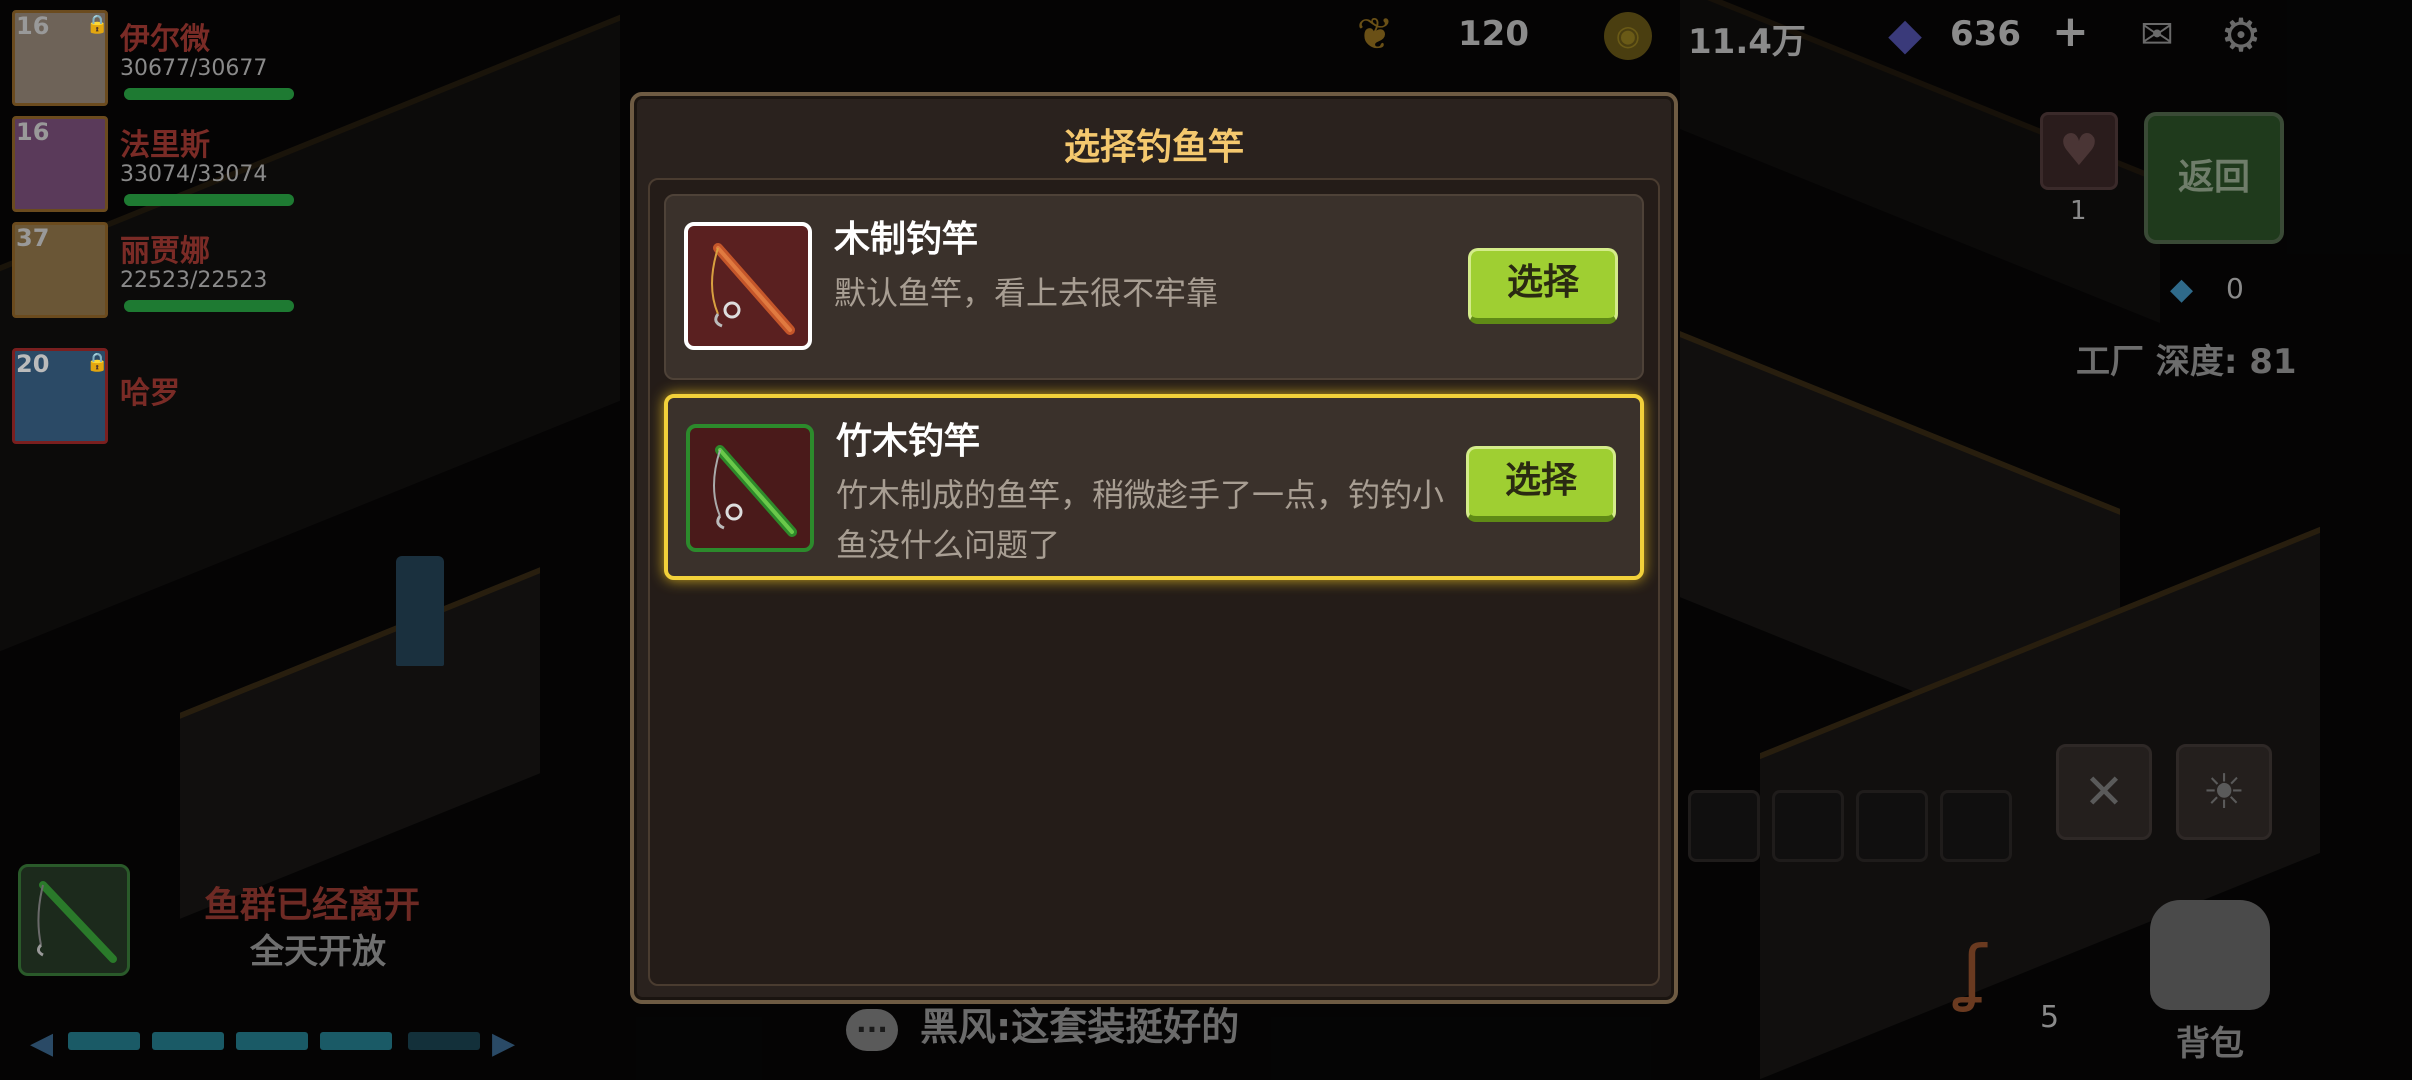  I want to click on party-member: 16 法里斯 33074/33074, so click(158, 167).